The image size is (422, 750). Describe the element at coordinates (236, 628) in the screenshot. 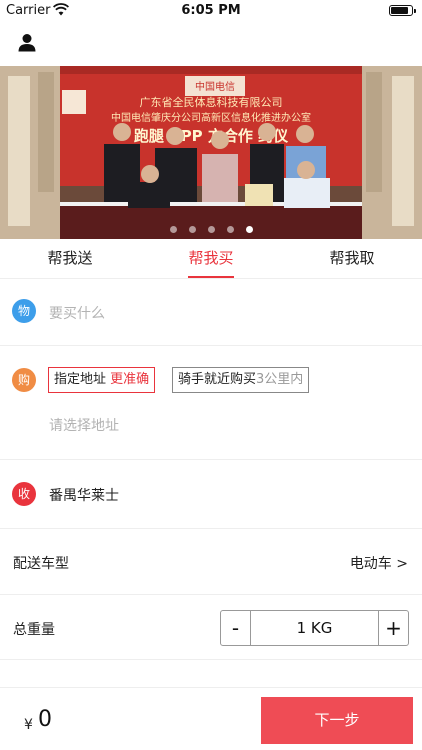

I see `decrease-weight-button: -` at that location.